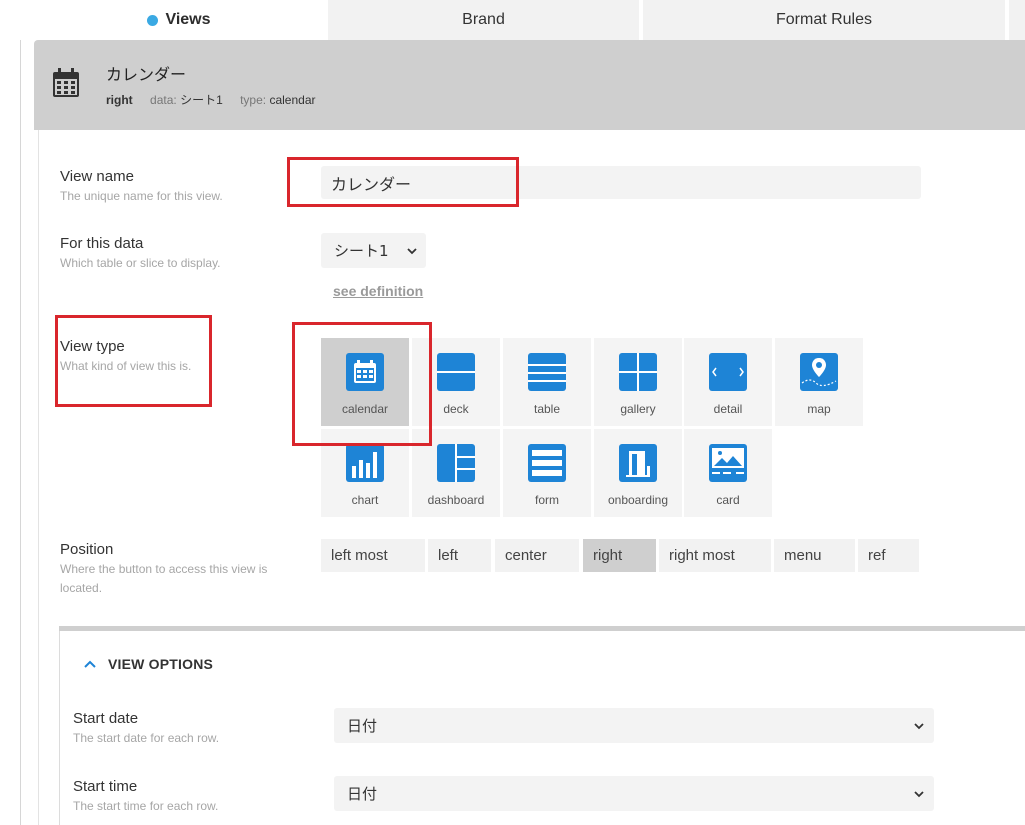  I want to click on table-icon, so click(547, 372).